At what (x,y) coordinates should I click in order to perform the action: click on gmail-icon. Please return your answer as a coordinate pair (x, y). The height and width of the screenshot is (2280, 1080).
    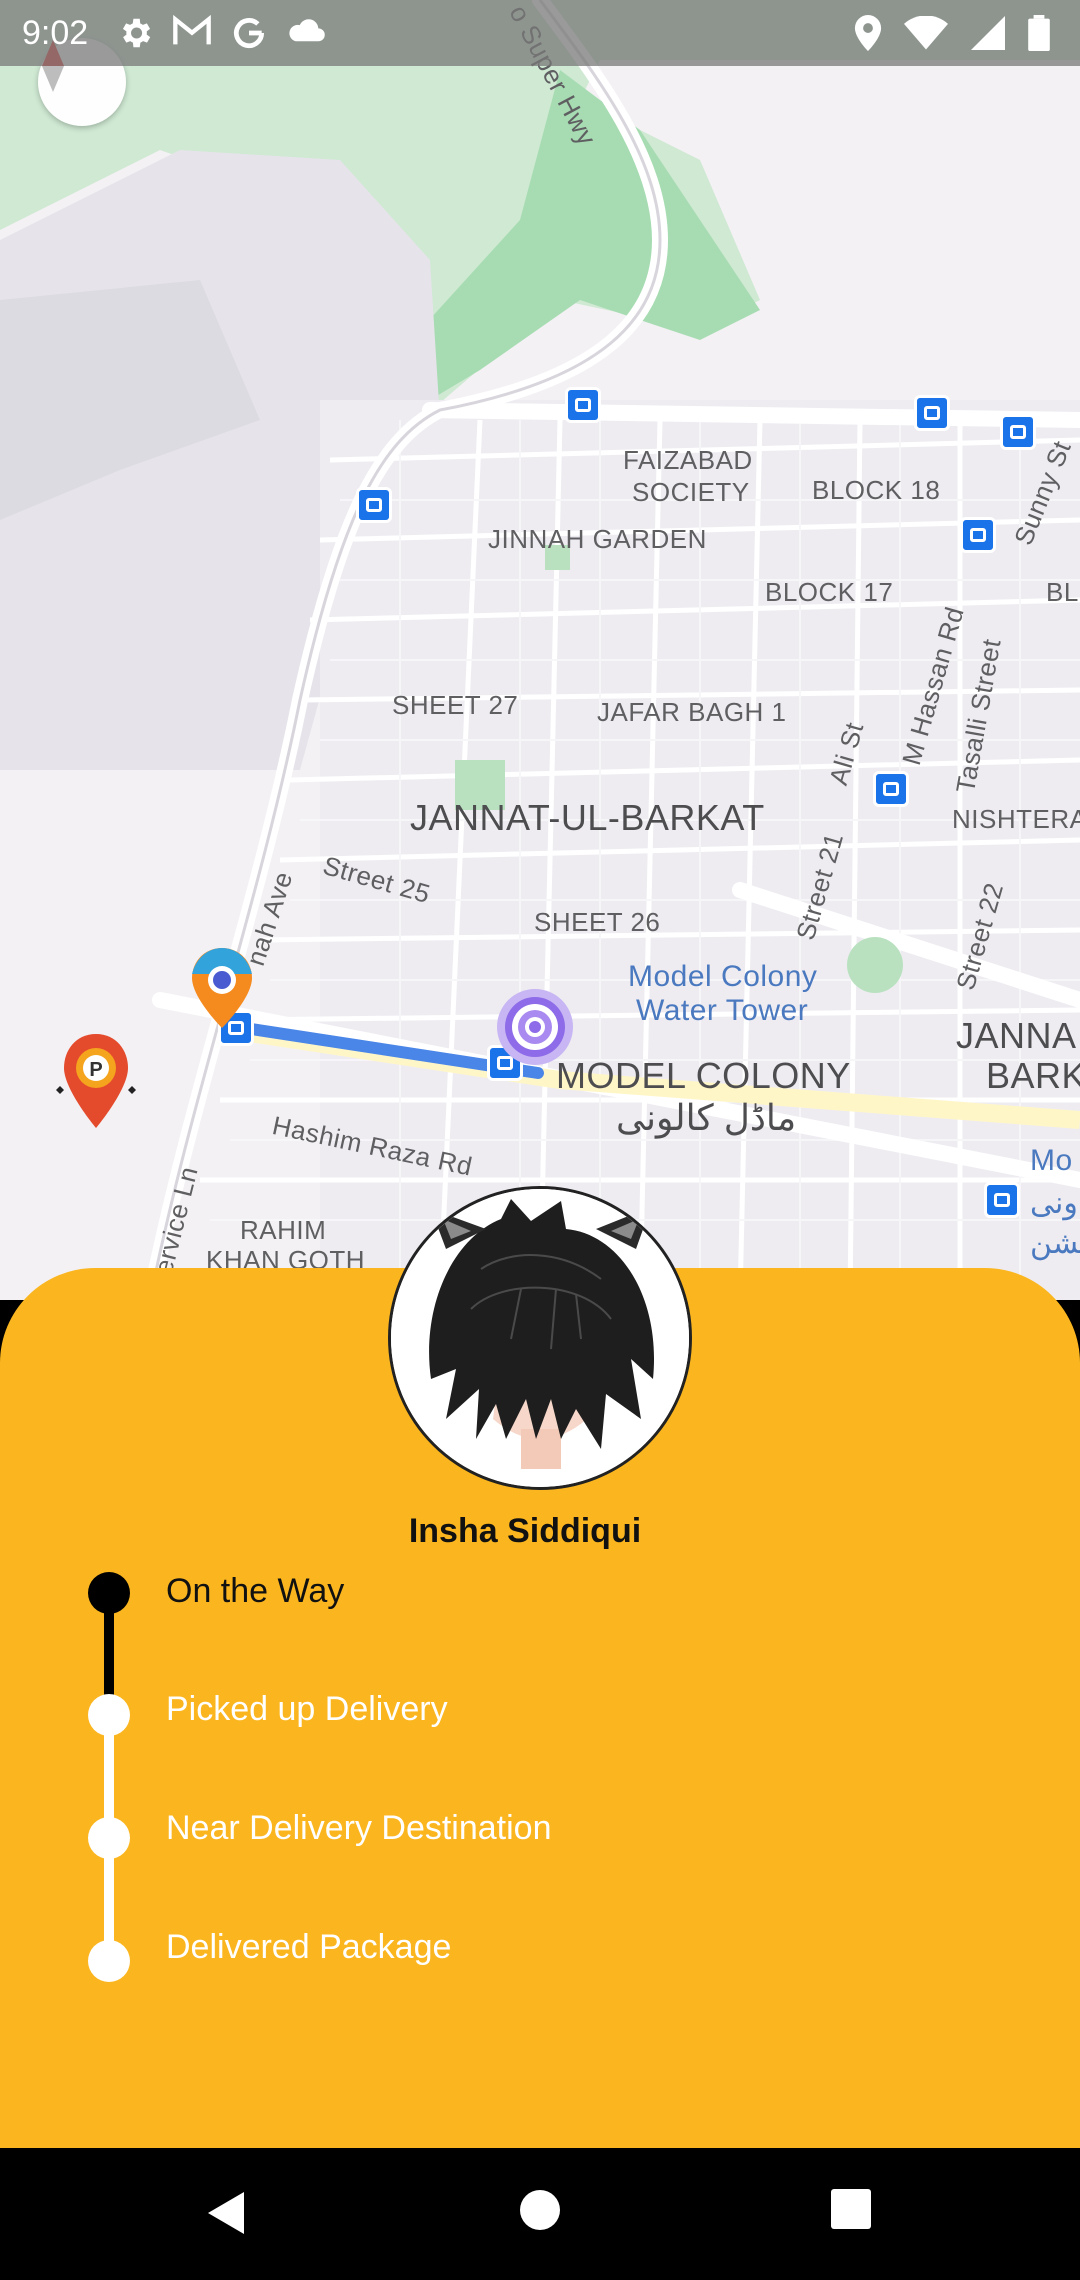
    Looking at the image, I should click on (192, 29).